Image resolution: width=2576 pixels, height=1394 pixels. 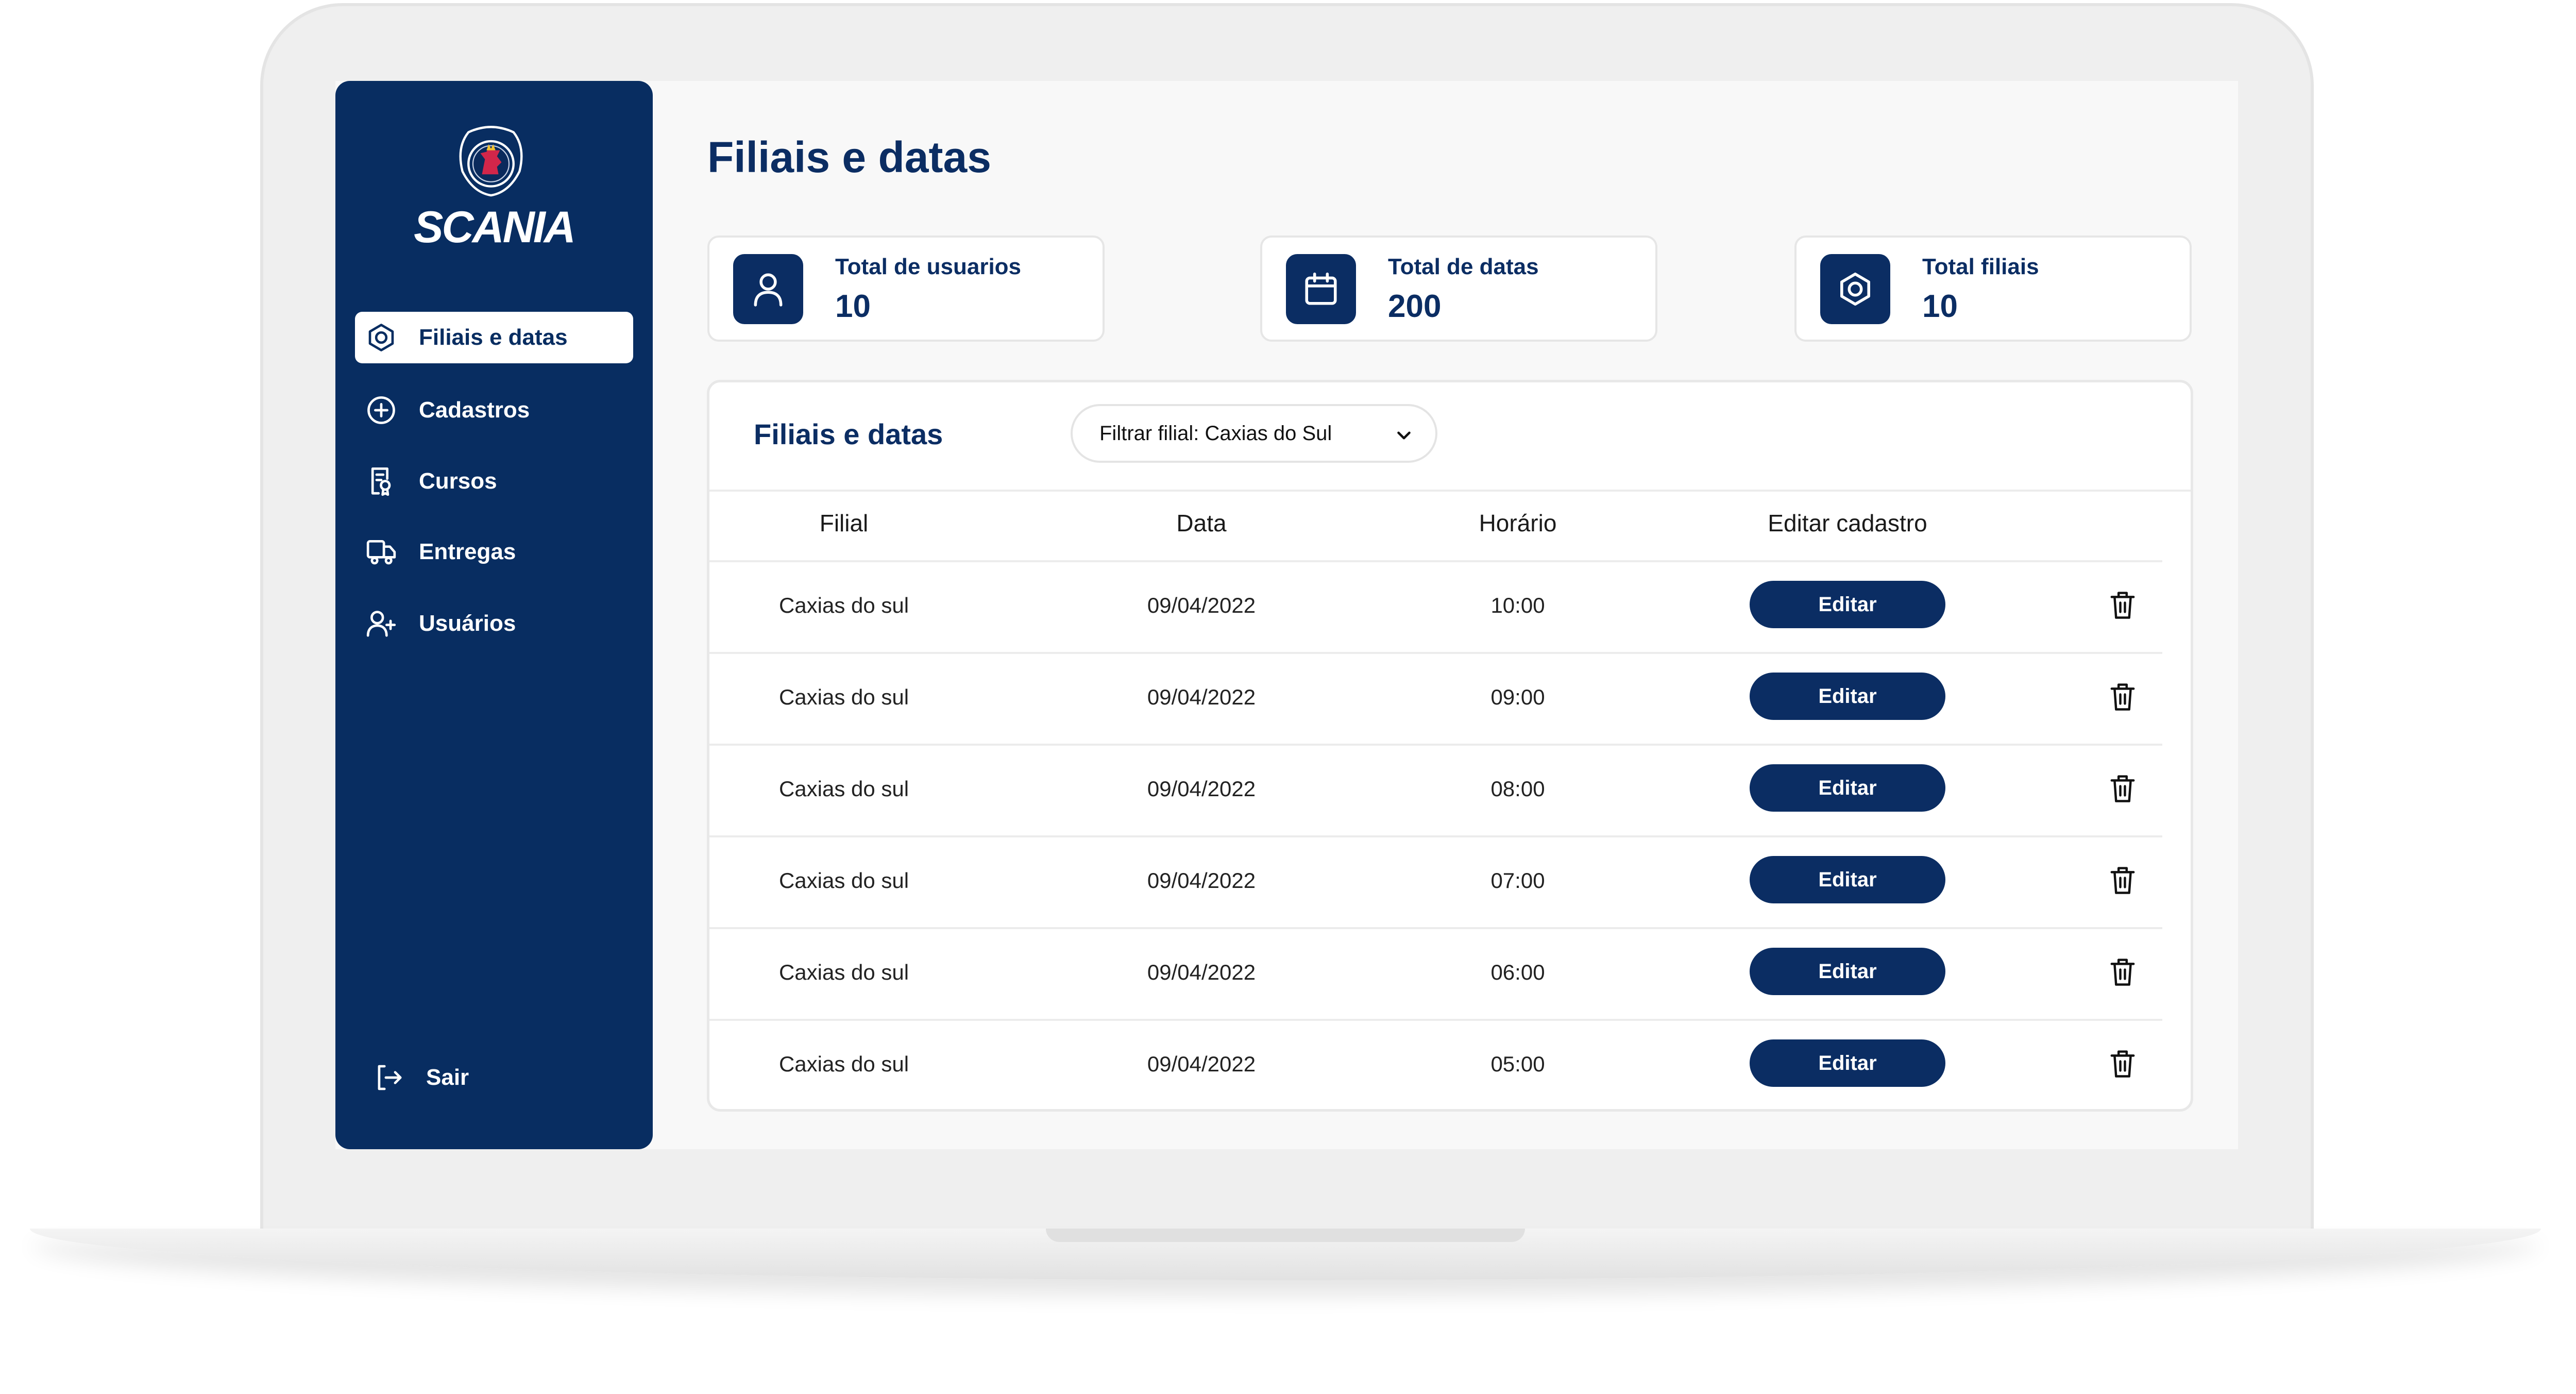 What do you see at coordinates (1435, 973) in the screenshot?
I see `table-row: Caxias do sul 09/04/2022 06:00 Editar` at bounding box center [1435, 973].